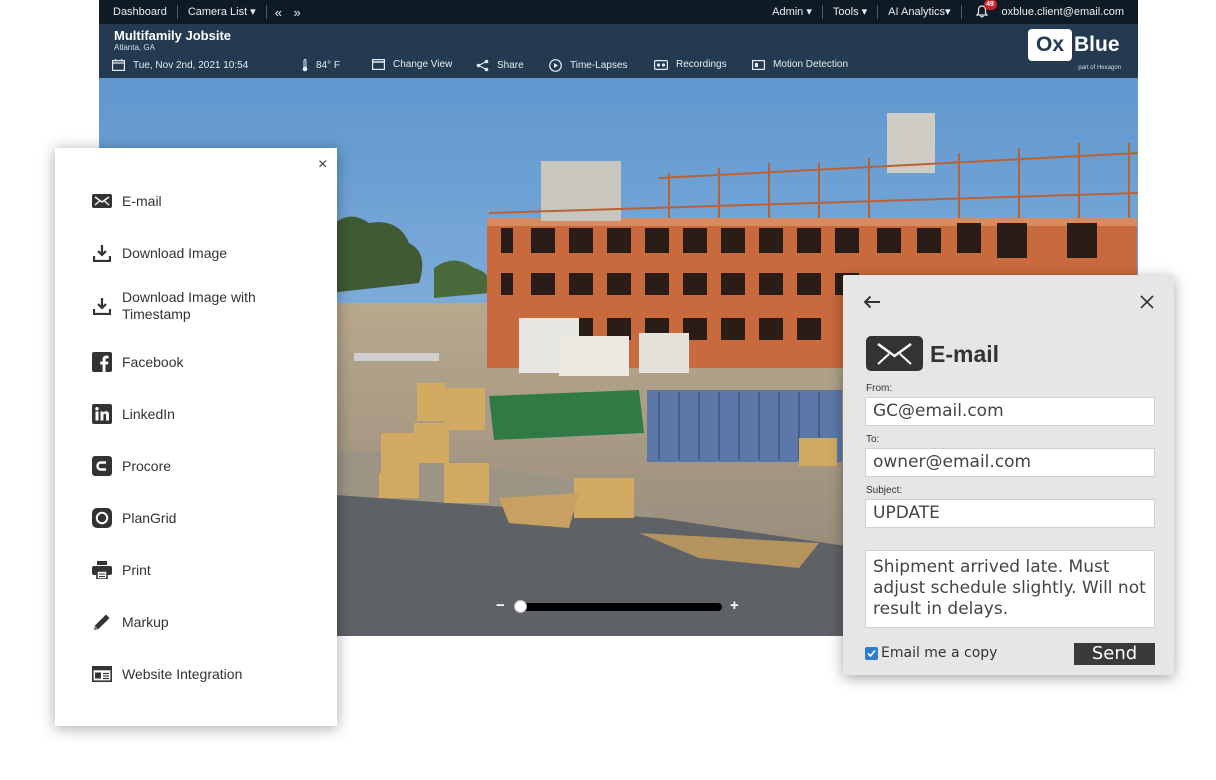 This screenshot has width=1216, height=780. What do you see at coordinates (147, 465) in the screenshot?
I see `share-procore-label: Procore` at bounding box center [147, 465].